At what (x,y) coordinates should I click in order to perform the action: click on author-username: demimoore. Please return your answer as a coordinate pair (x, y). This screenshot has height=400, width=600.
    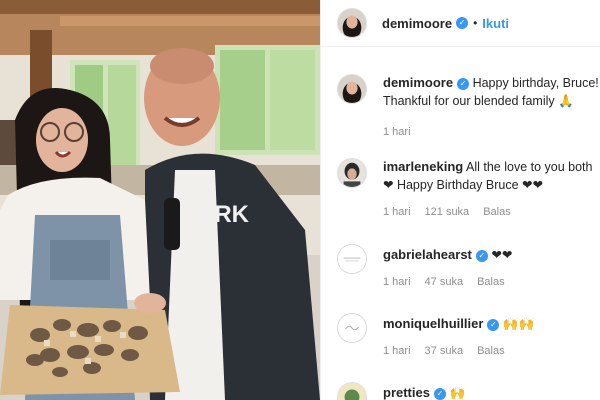
    Looking at the image, I should click on (417, 23).